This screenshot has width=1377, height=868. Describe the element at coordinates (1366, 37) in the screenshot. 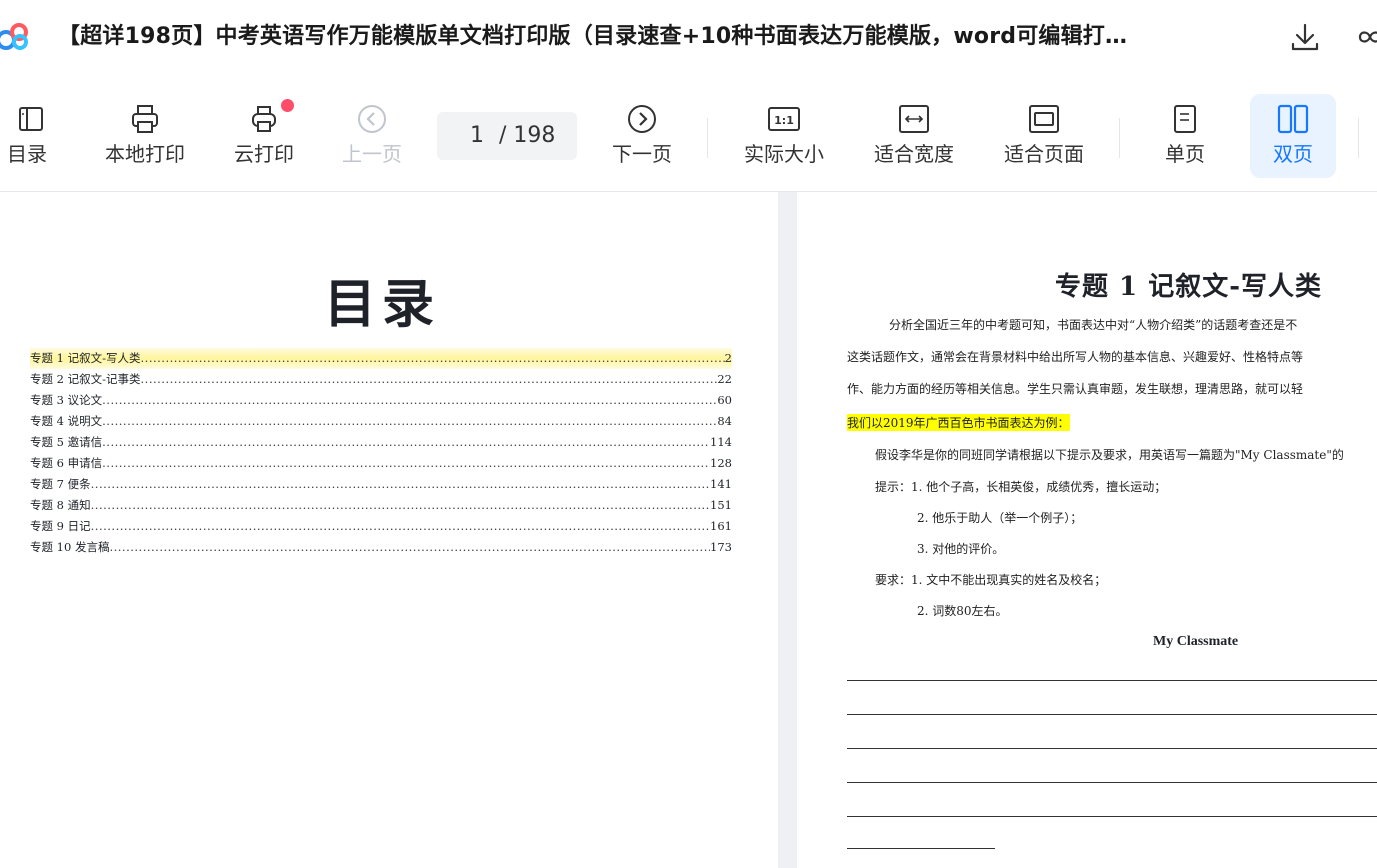

I see `share-link-icon` at that location.